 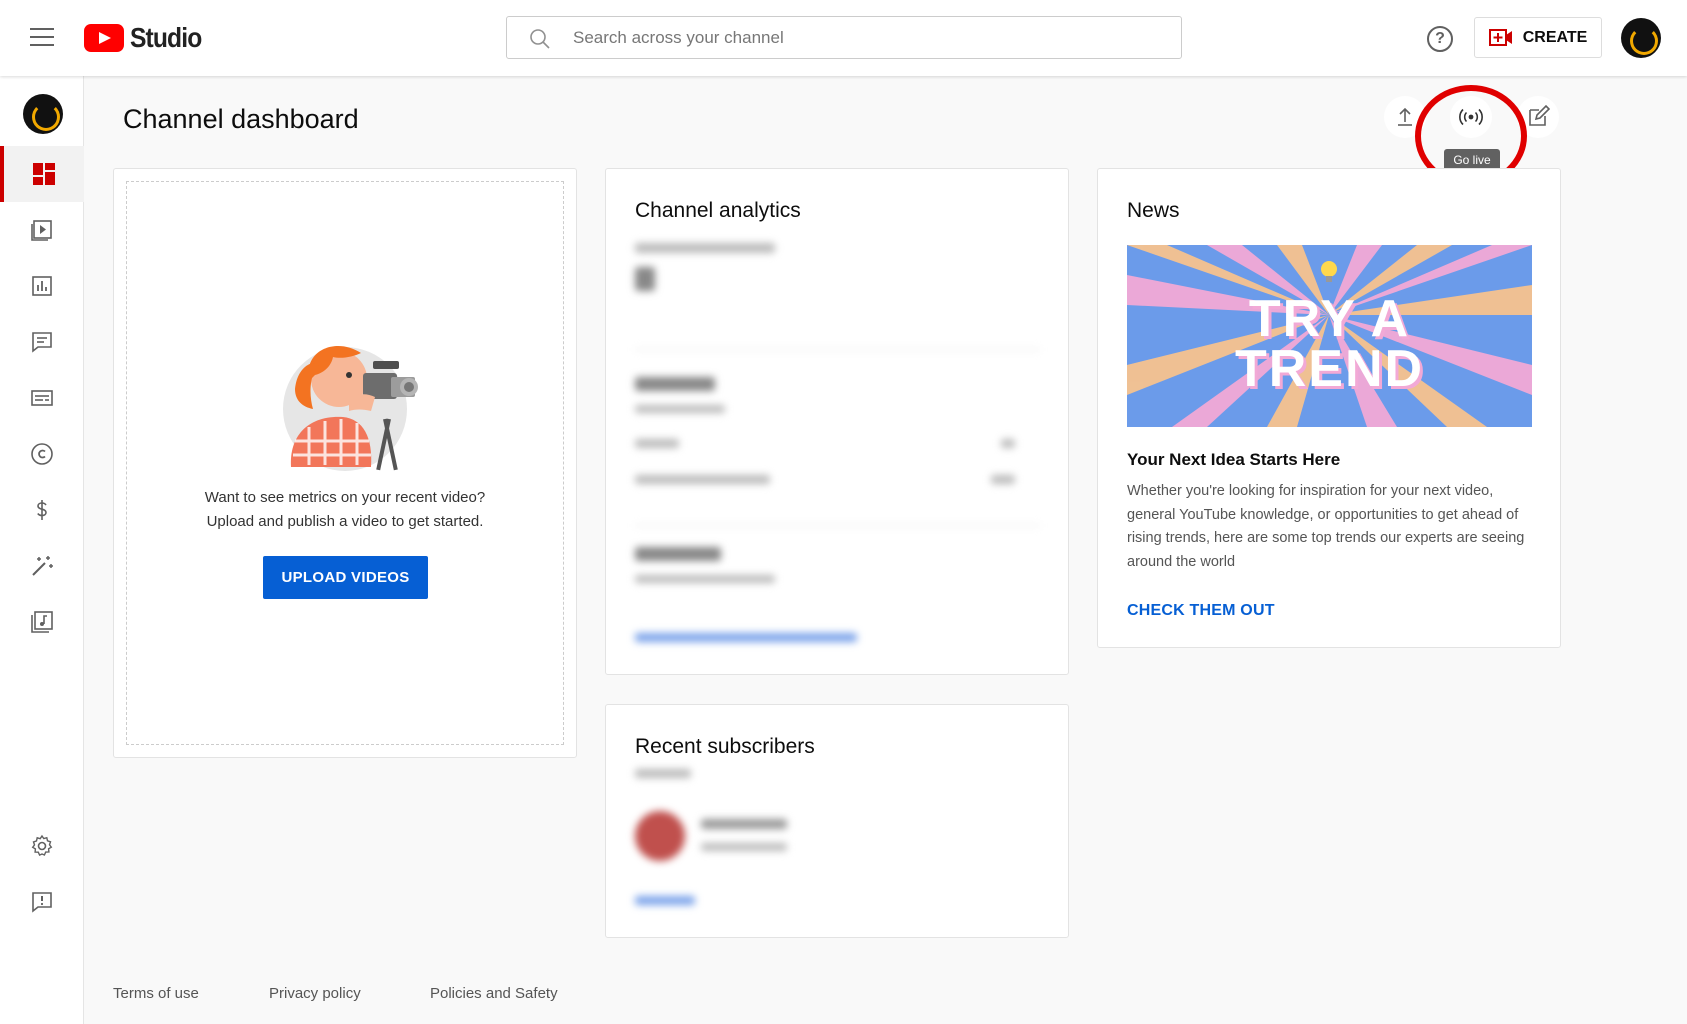 I want to click on news-title: News, so click(x=1153, y=210).